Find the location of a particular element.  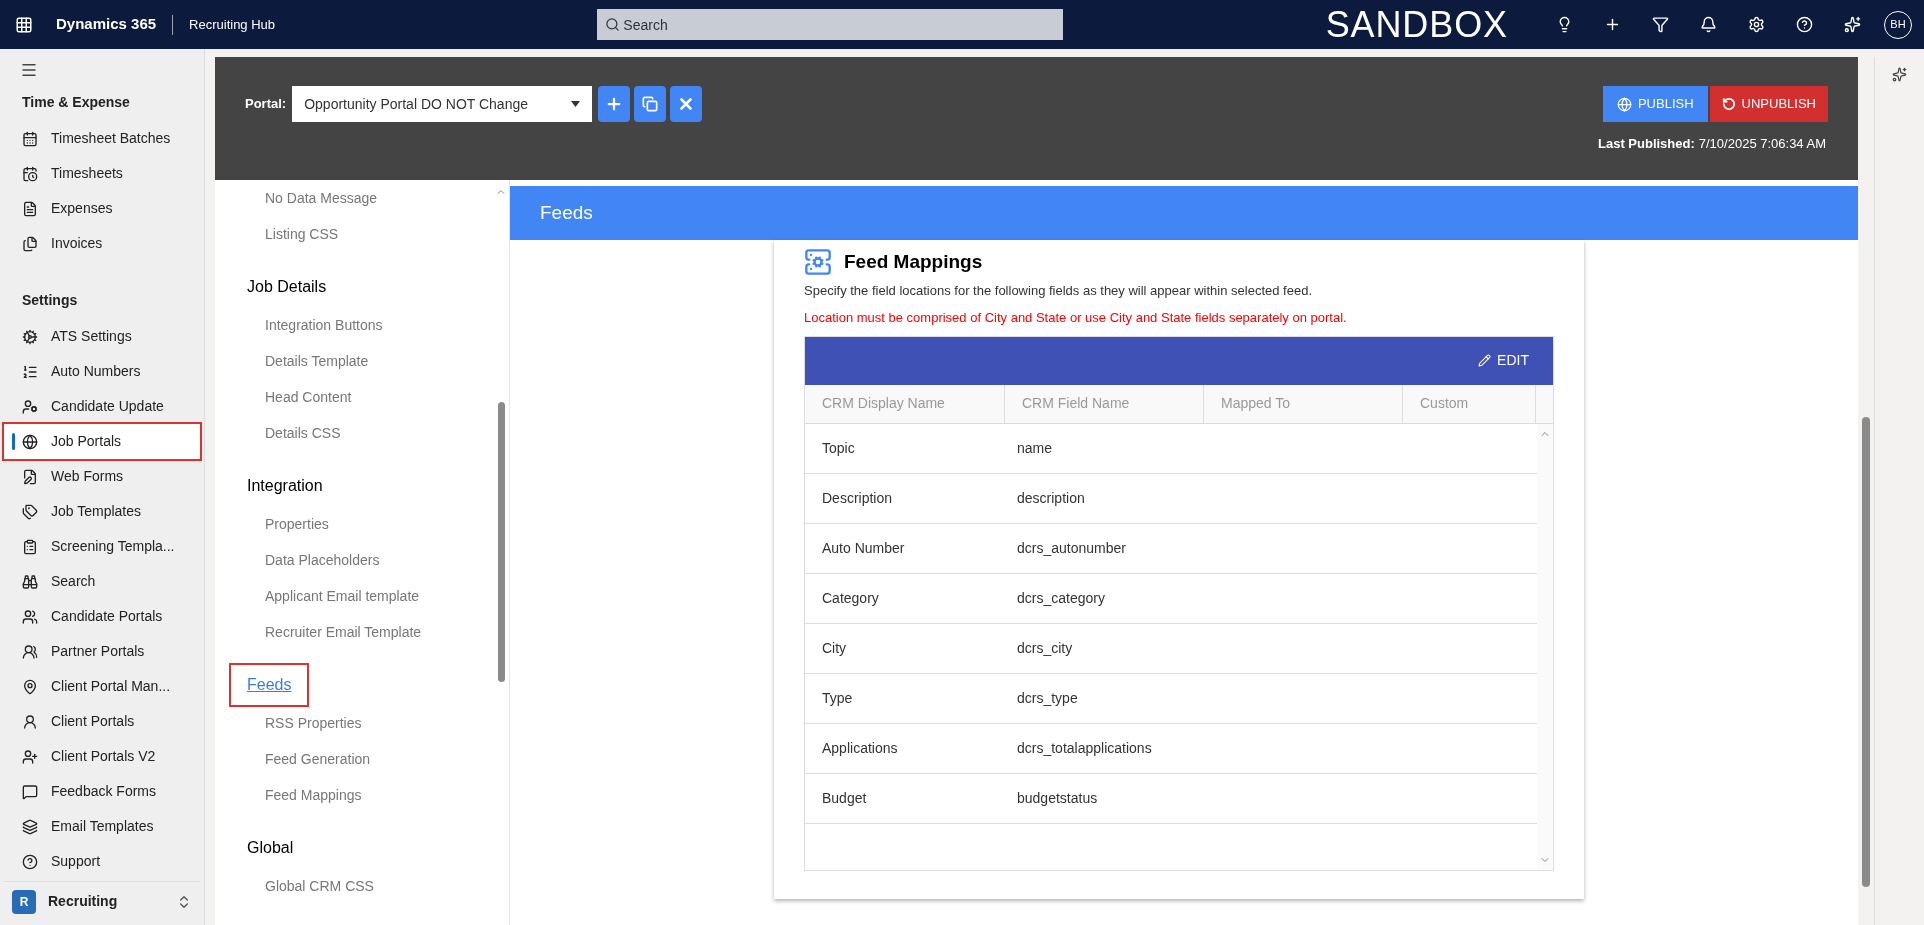

card-title: Feed Mappings is located at coordinates (913, 262).